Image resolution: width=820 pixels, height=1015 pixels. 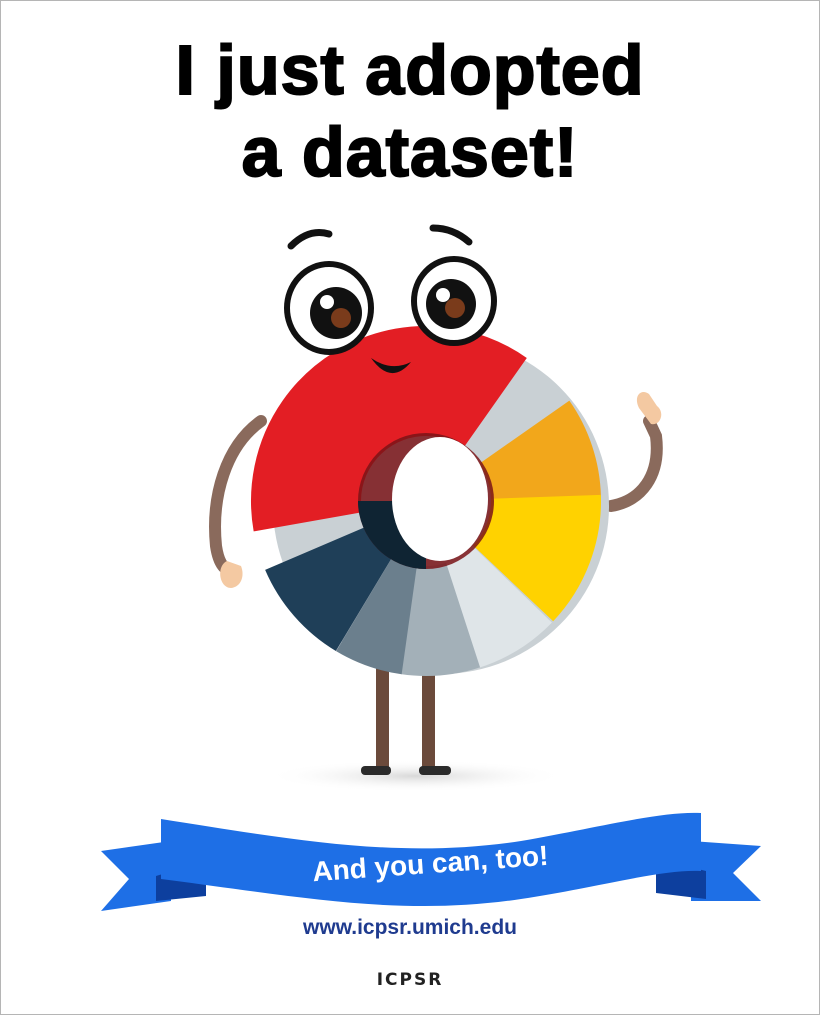 I want to click on website-url: www.icpsr.umich.edu, so click(x=410, y=928).